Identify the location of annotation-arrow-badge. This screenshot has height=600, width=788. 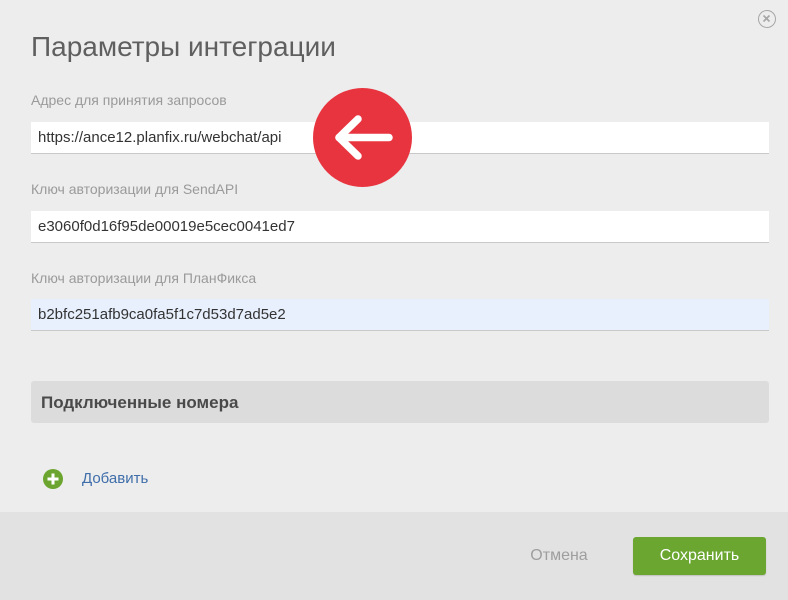
(362, 137).